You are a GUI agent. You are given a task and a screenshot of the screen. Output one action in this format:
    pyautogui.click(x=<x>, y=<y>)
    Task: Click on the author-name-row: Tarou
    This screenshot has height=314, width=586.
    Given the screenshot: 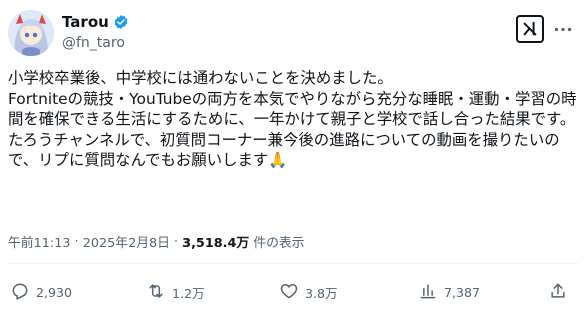 What is the action you would take?
    pyautogui.click(x=95, y=22)
    